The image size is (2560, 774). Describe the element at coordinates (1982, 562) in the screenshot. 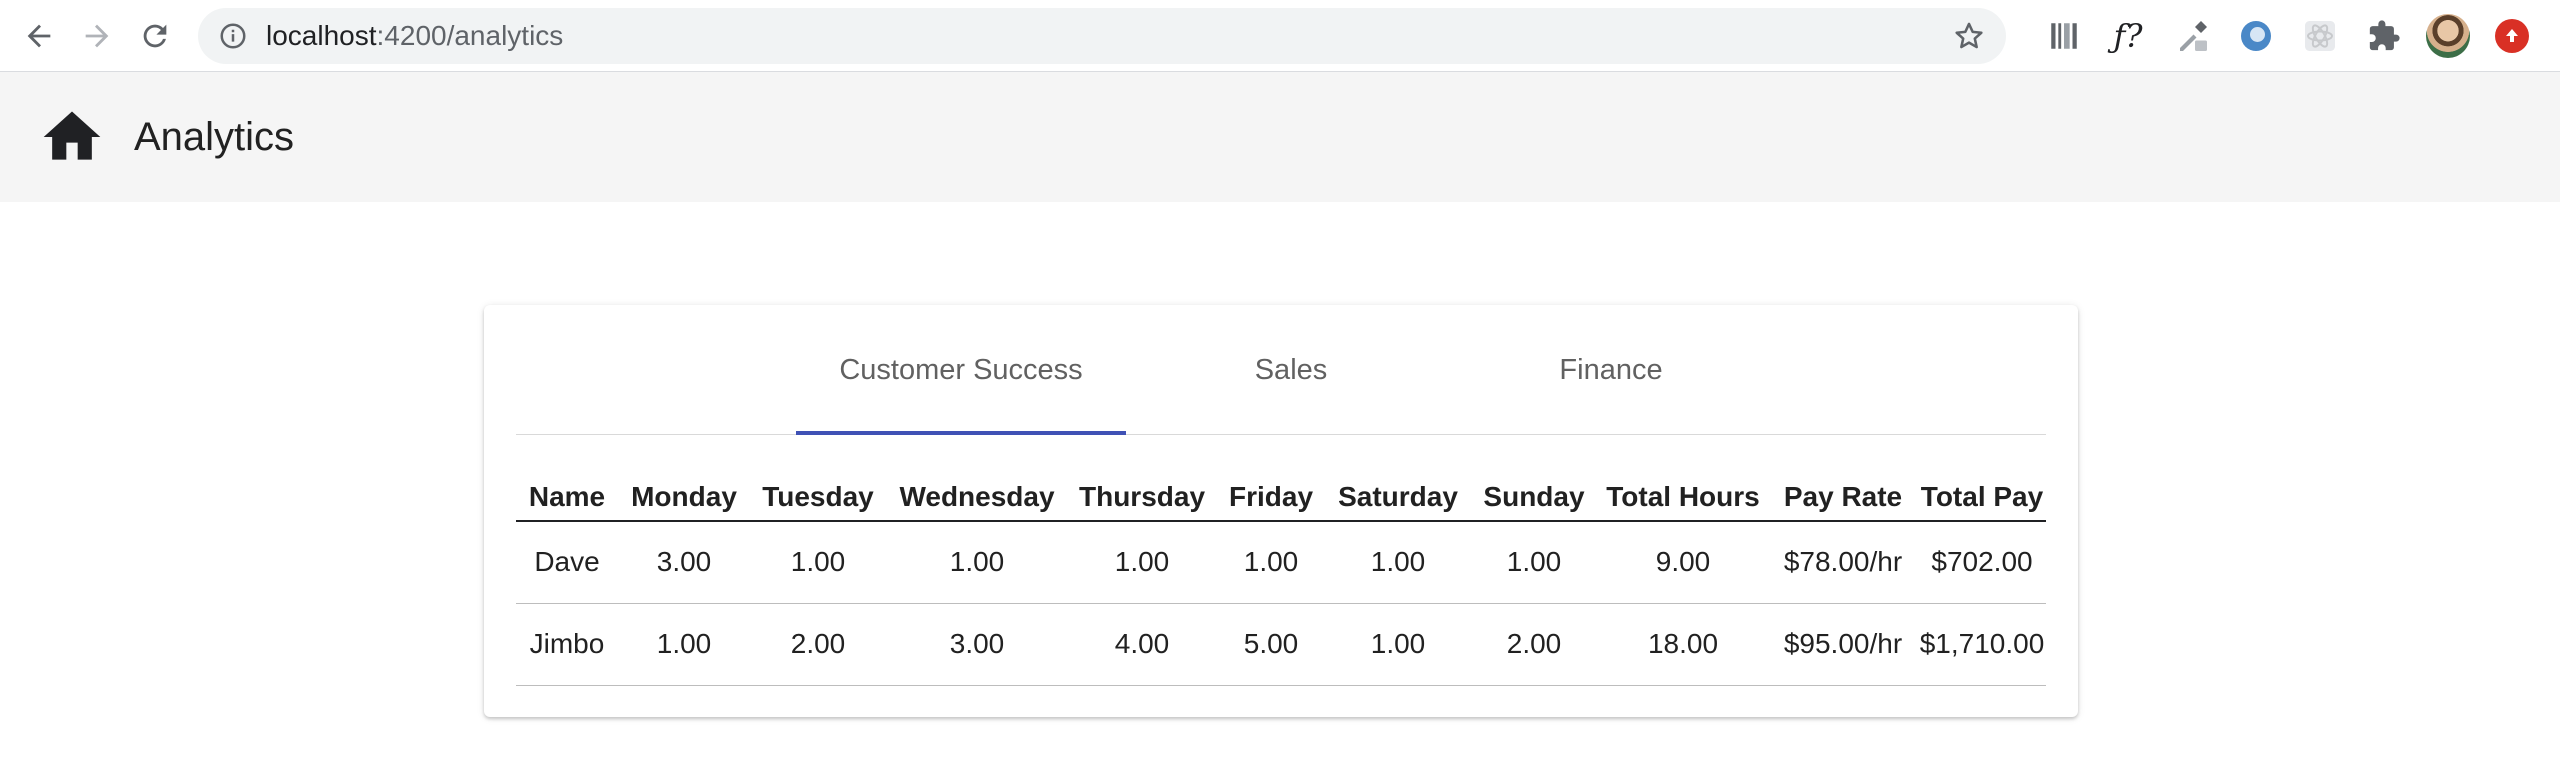

I see `cell-total-pay: $702.00` at that location.